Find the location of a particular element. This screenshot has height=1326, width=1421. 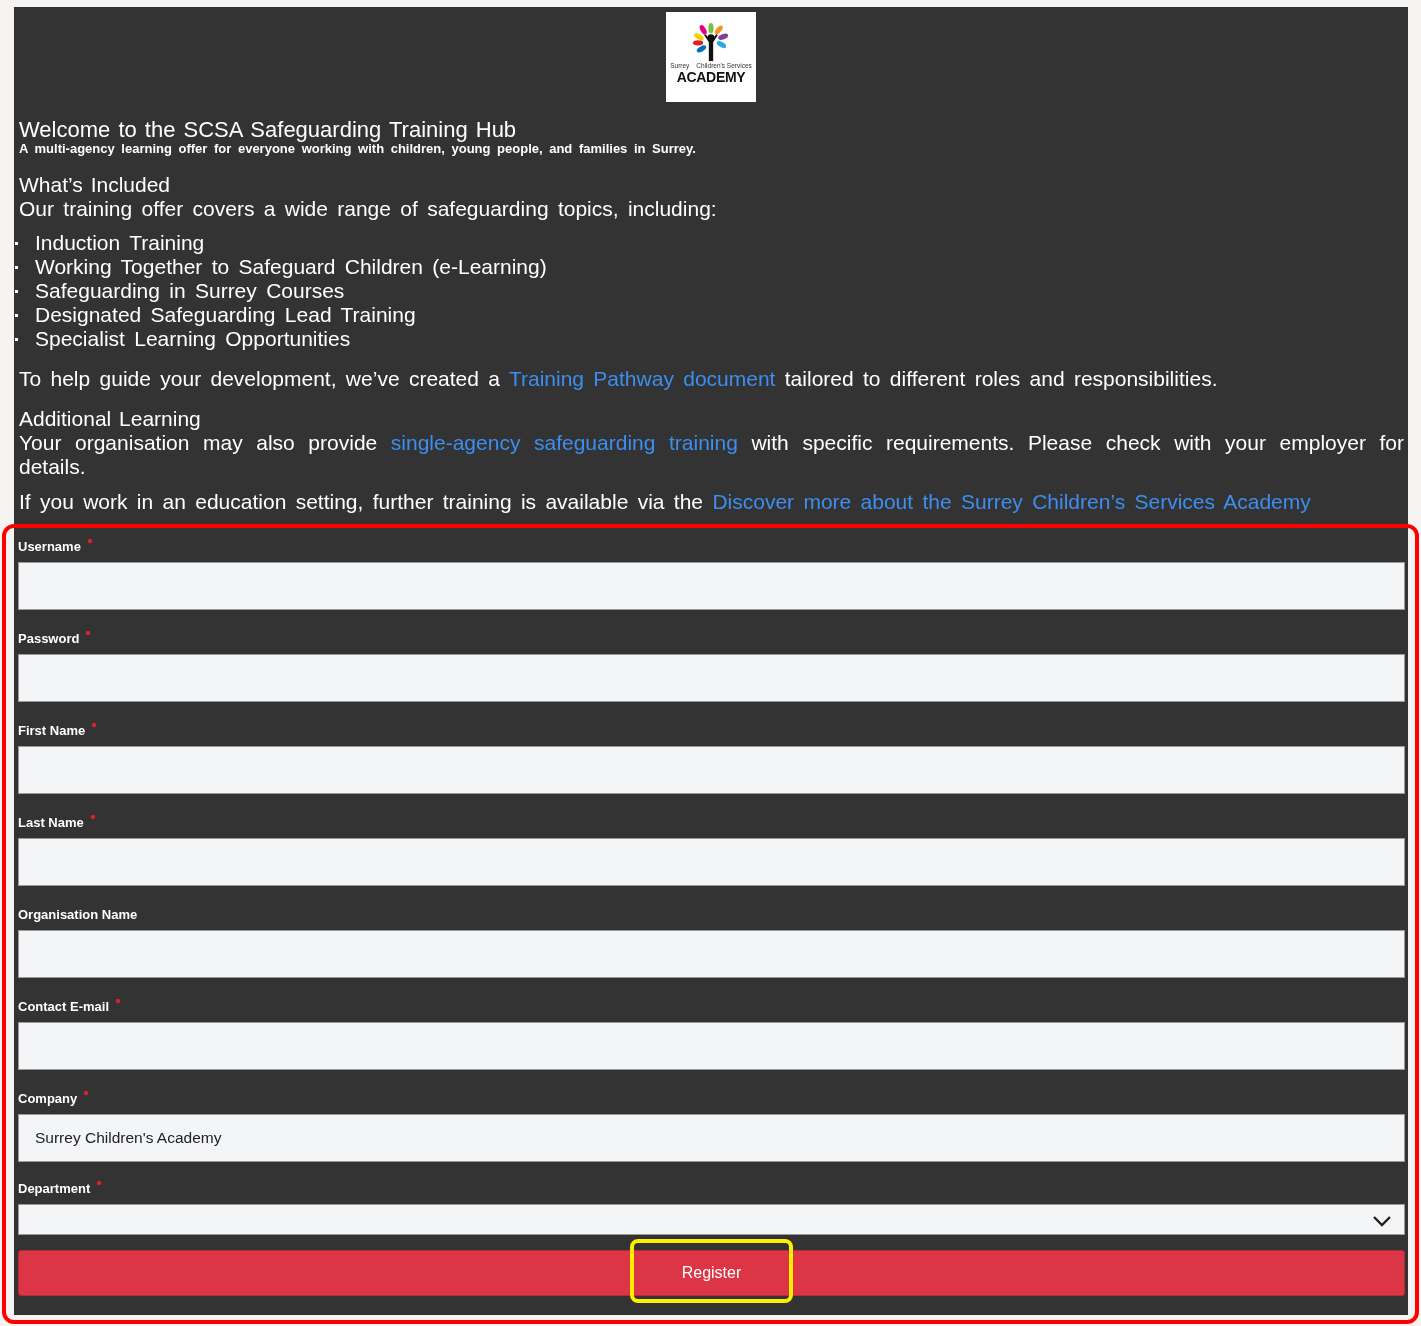

page-subtitle: A multi-agency learning offer for everyone working with children, young people, and families in Surrey. is located at coordinates (358, 149).